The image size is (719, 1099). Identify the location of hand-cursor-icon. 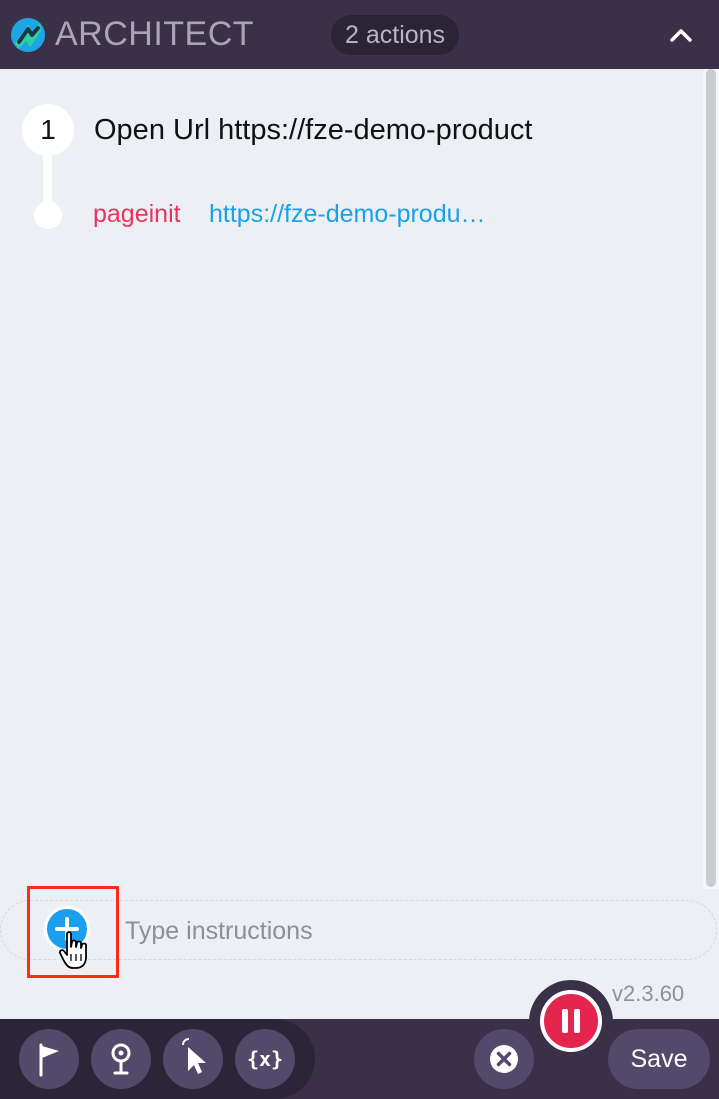
(72, 950).